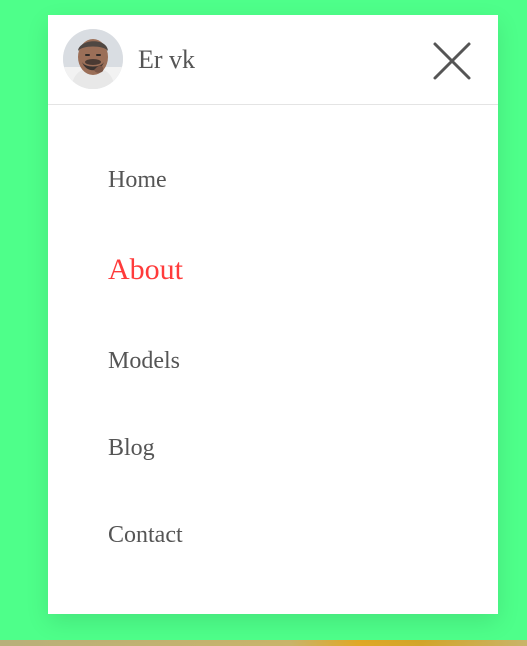 The image size is (527, 646). I want to click on background-strip, so click(263, 643).